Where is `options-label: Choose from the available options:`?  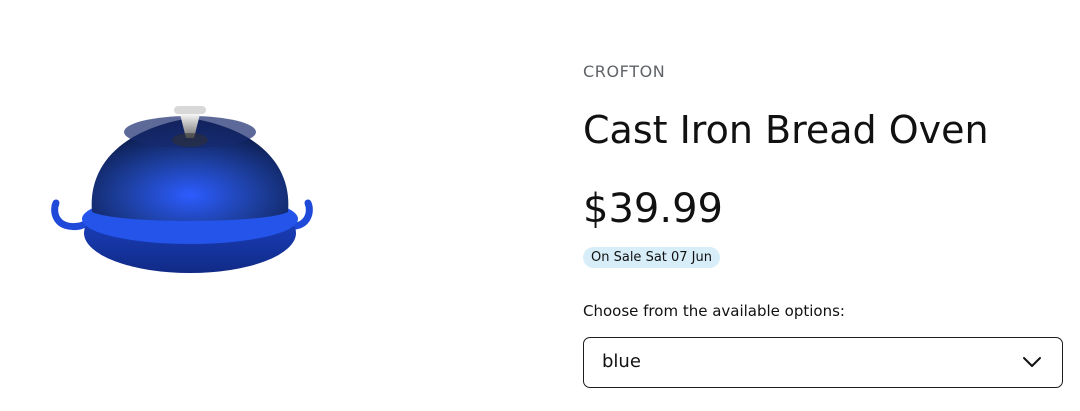
options-label: Choose from the available options: is located at coordinates (714, 311).